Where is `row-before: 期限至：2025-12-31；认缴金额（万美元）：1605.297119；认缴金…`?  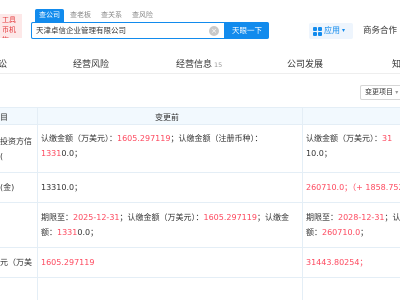 row-before: 期限至：2025-12-31；认缴金额（万美元）：1605.297119；认缴金… is located at coordinates (170, 225).